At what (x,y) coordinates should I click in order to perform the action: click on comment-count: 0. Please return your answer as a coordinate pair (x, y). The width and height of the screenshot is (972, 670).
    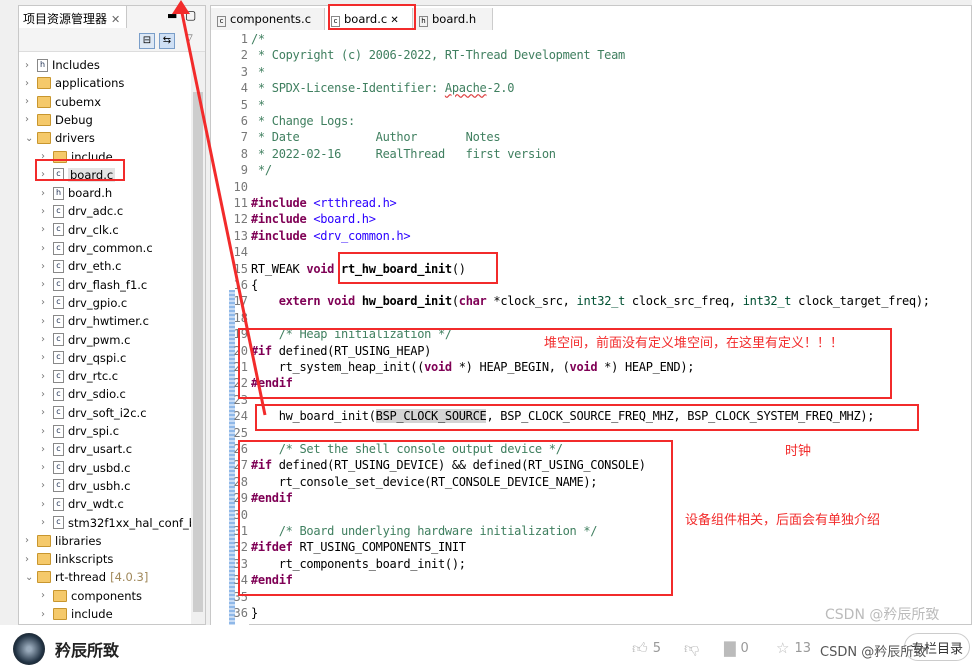
    Looking at the image, I should click on (744, 648).